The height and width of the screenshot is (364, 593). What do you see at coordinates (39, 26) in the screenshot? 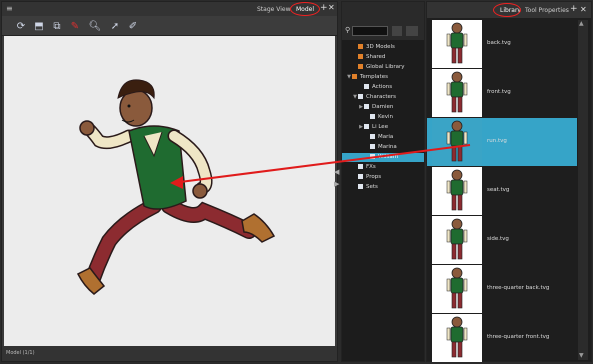
I see `export-icon: ⬒` at bounding box center [39, 26].